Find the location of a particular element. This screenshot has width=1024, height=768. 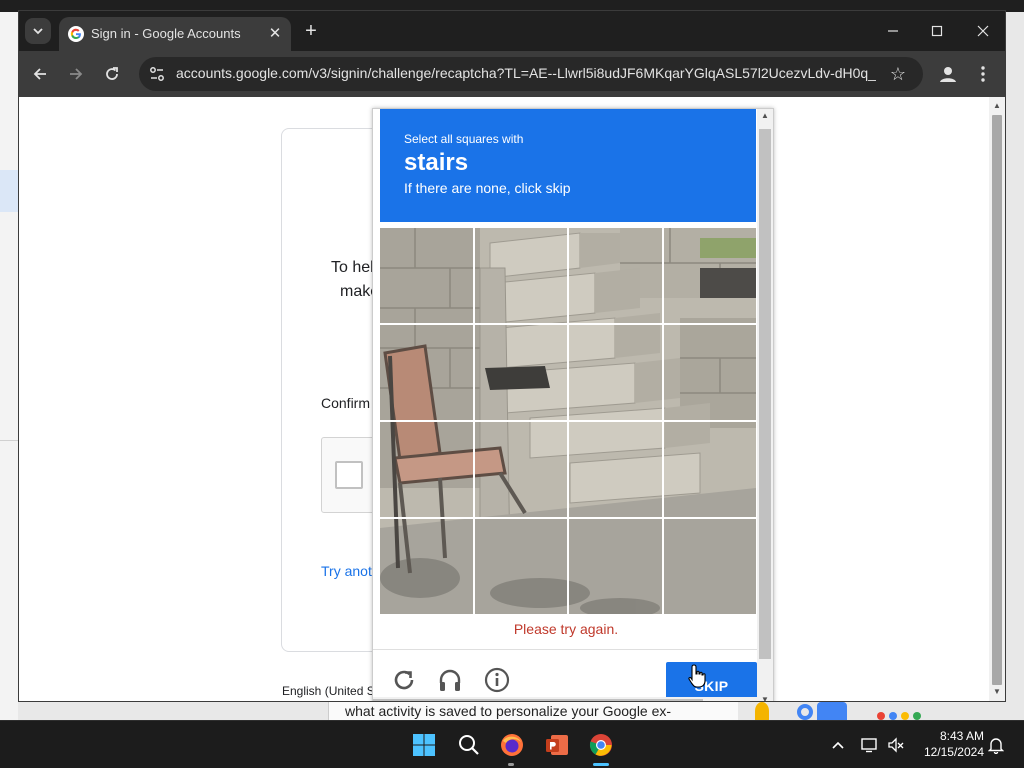

clock-date: 12/15/2024 is located at coordinates (953, 752).